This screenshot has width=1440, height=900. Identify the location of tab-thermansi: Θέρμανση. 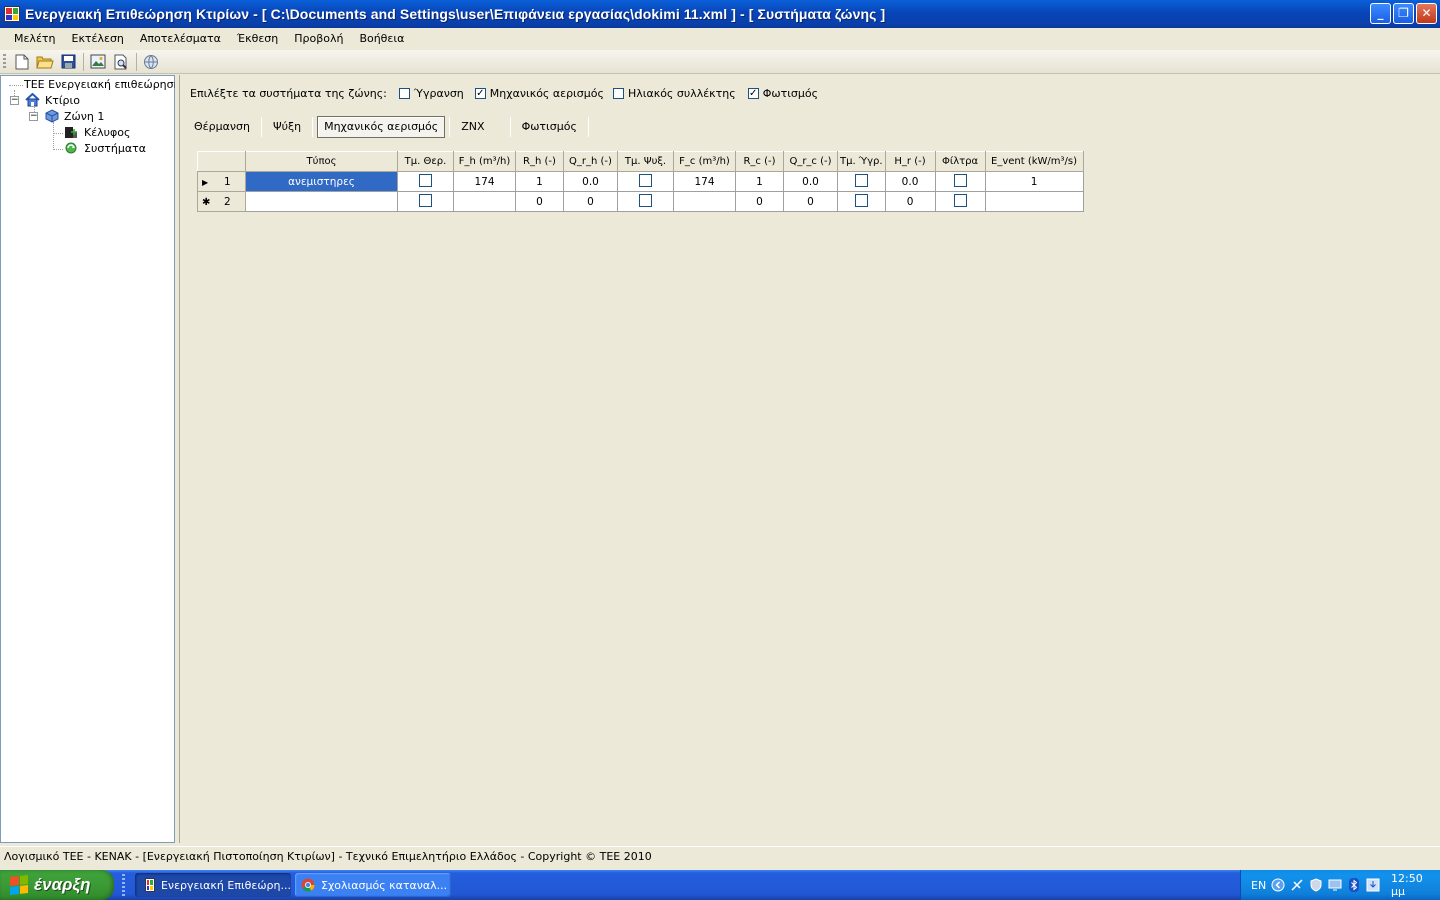
(222, 127).